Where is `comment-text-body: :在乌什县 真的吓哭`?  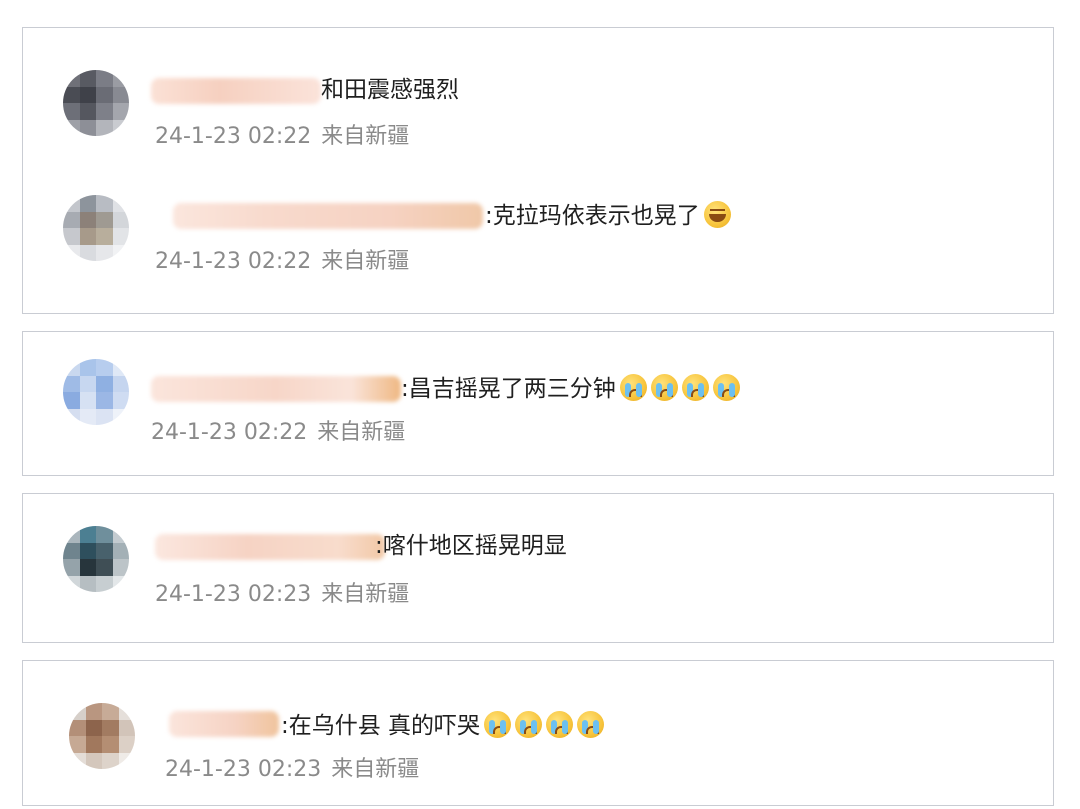
comment-text-body: :在乌什县 真的吓哭 is located at coordinates (381, 726).